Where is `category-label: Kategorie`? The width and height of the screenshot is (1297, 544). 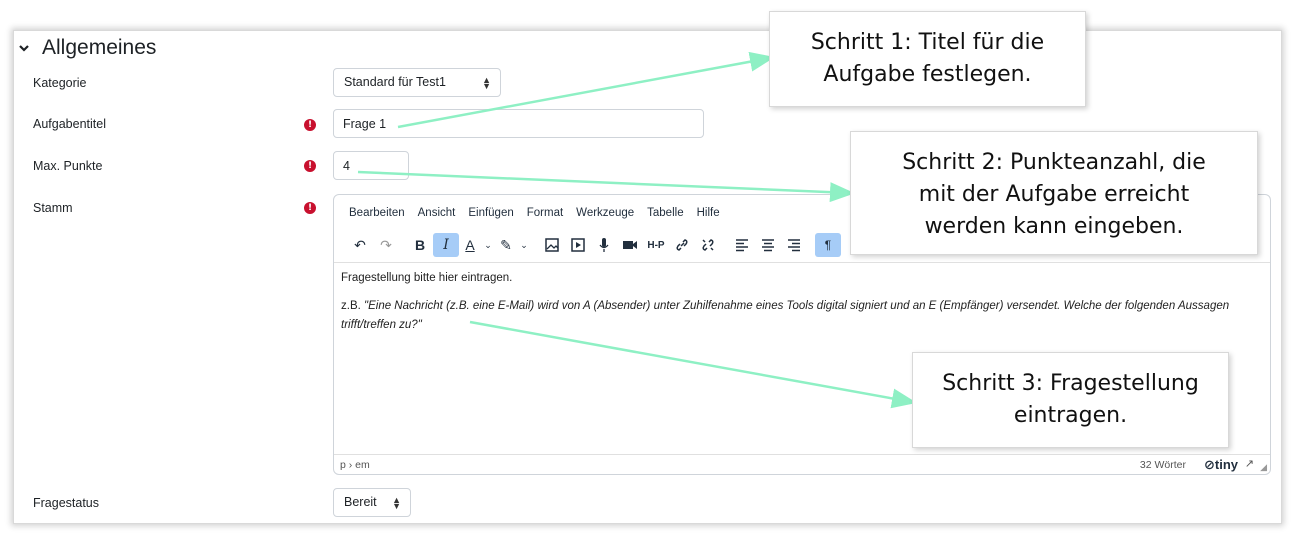 category-label: Kategorie is located at coordinates (60, 83).